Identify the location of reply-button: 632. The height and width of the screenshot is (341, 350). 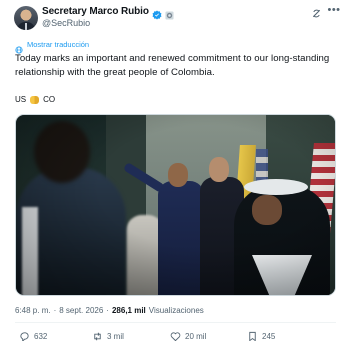
(33, 336).